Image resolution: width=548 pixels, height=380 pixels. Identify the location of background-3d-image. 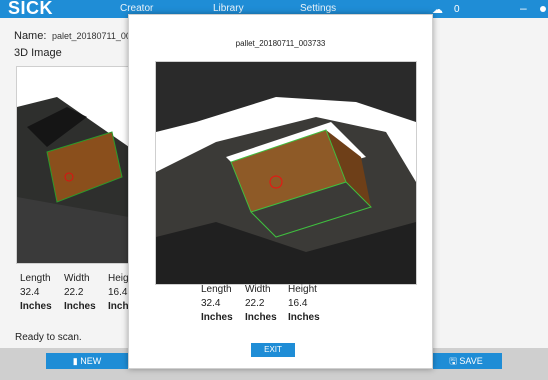
(73, 165).